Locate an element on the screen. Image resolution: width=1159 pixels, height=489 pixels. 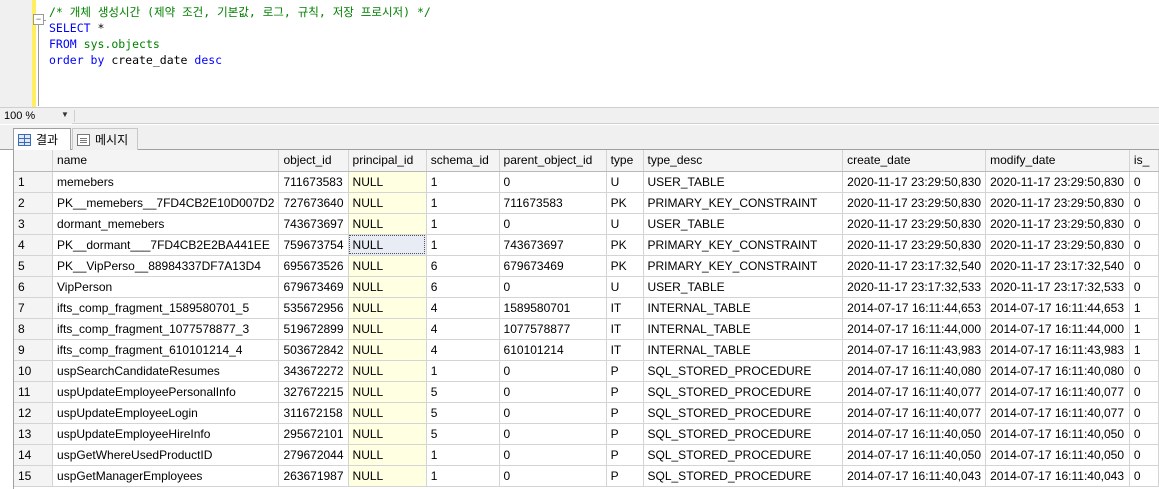
grid-cell: 2014-07-17 16:11:43,983 is located at coordinates (1057, 350).